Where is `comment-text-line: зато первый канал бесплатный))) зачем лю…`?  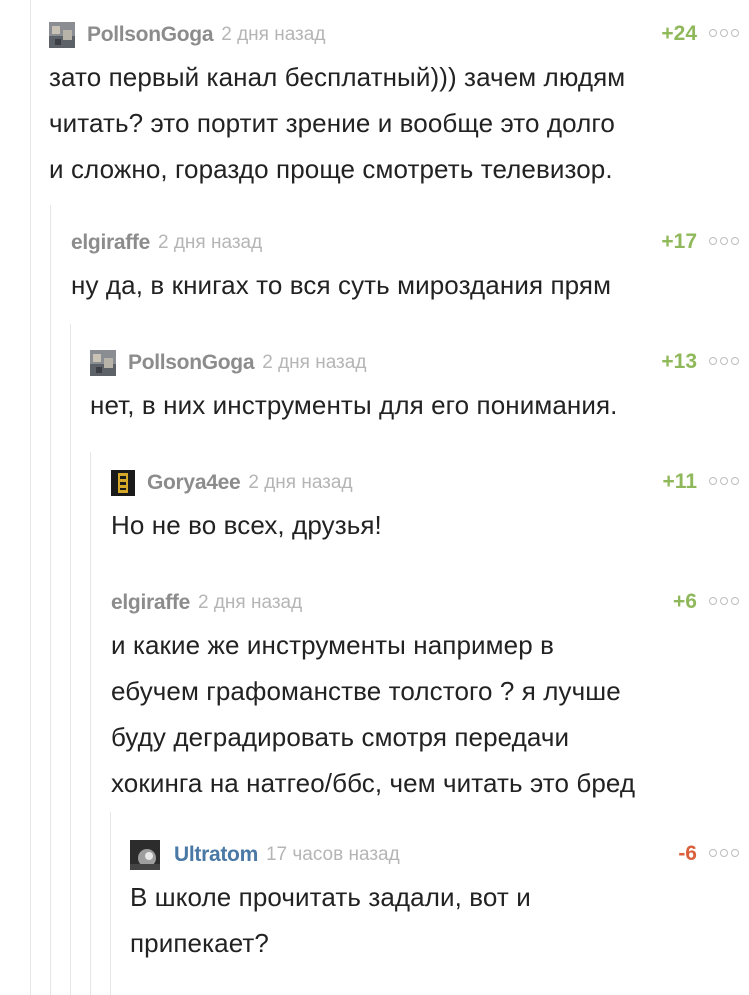 comment-text-line: зато первый канал бесплатный))) зачем лю… is located at coordinates (337, 77).